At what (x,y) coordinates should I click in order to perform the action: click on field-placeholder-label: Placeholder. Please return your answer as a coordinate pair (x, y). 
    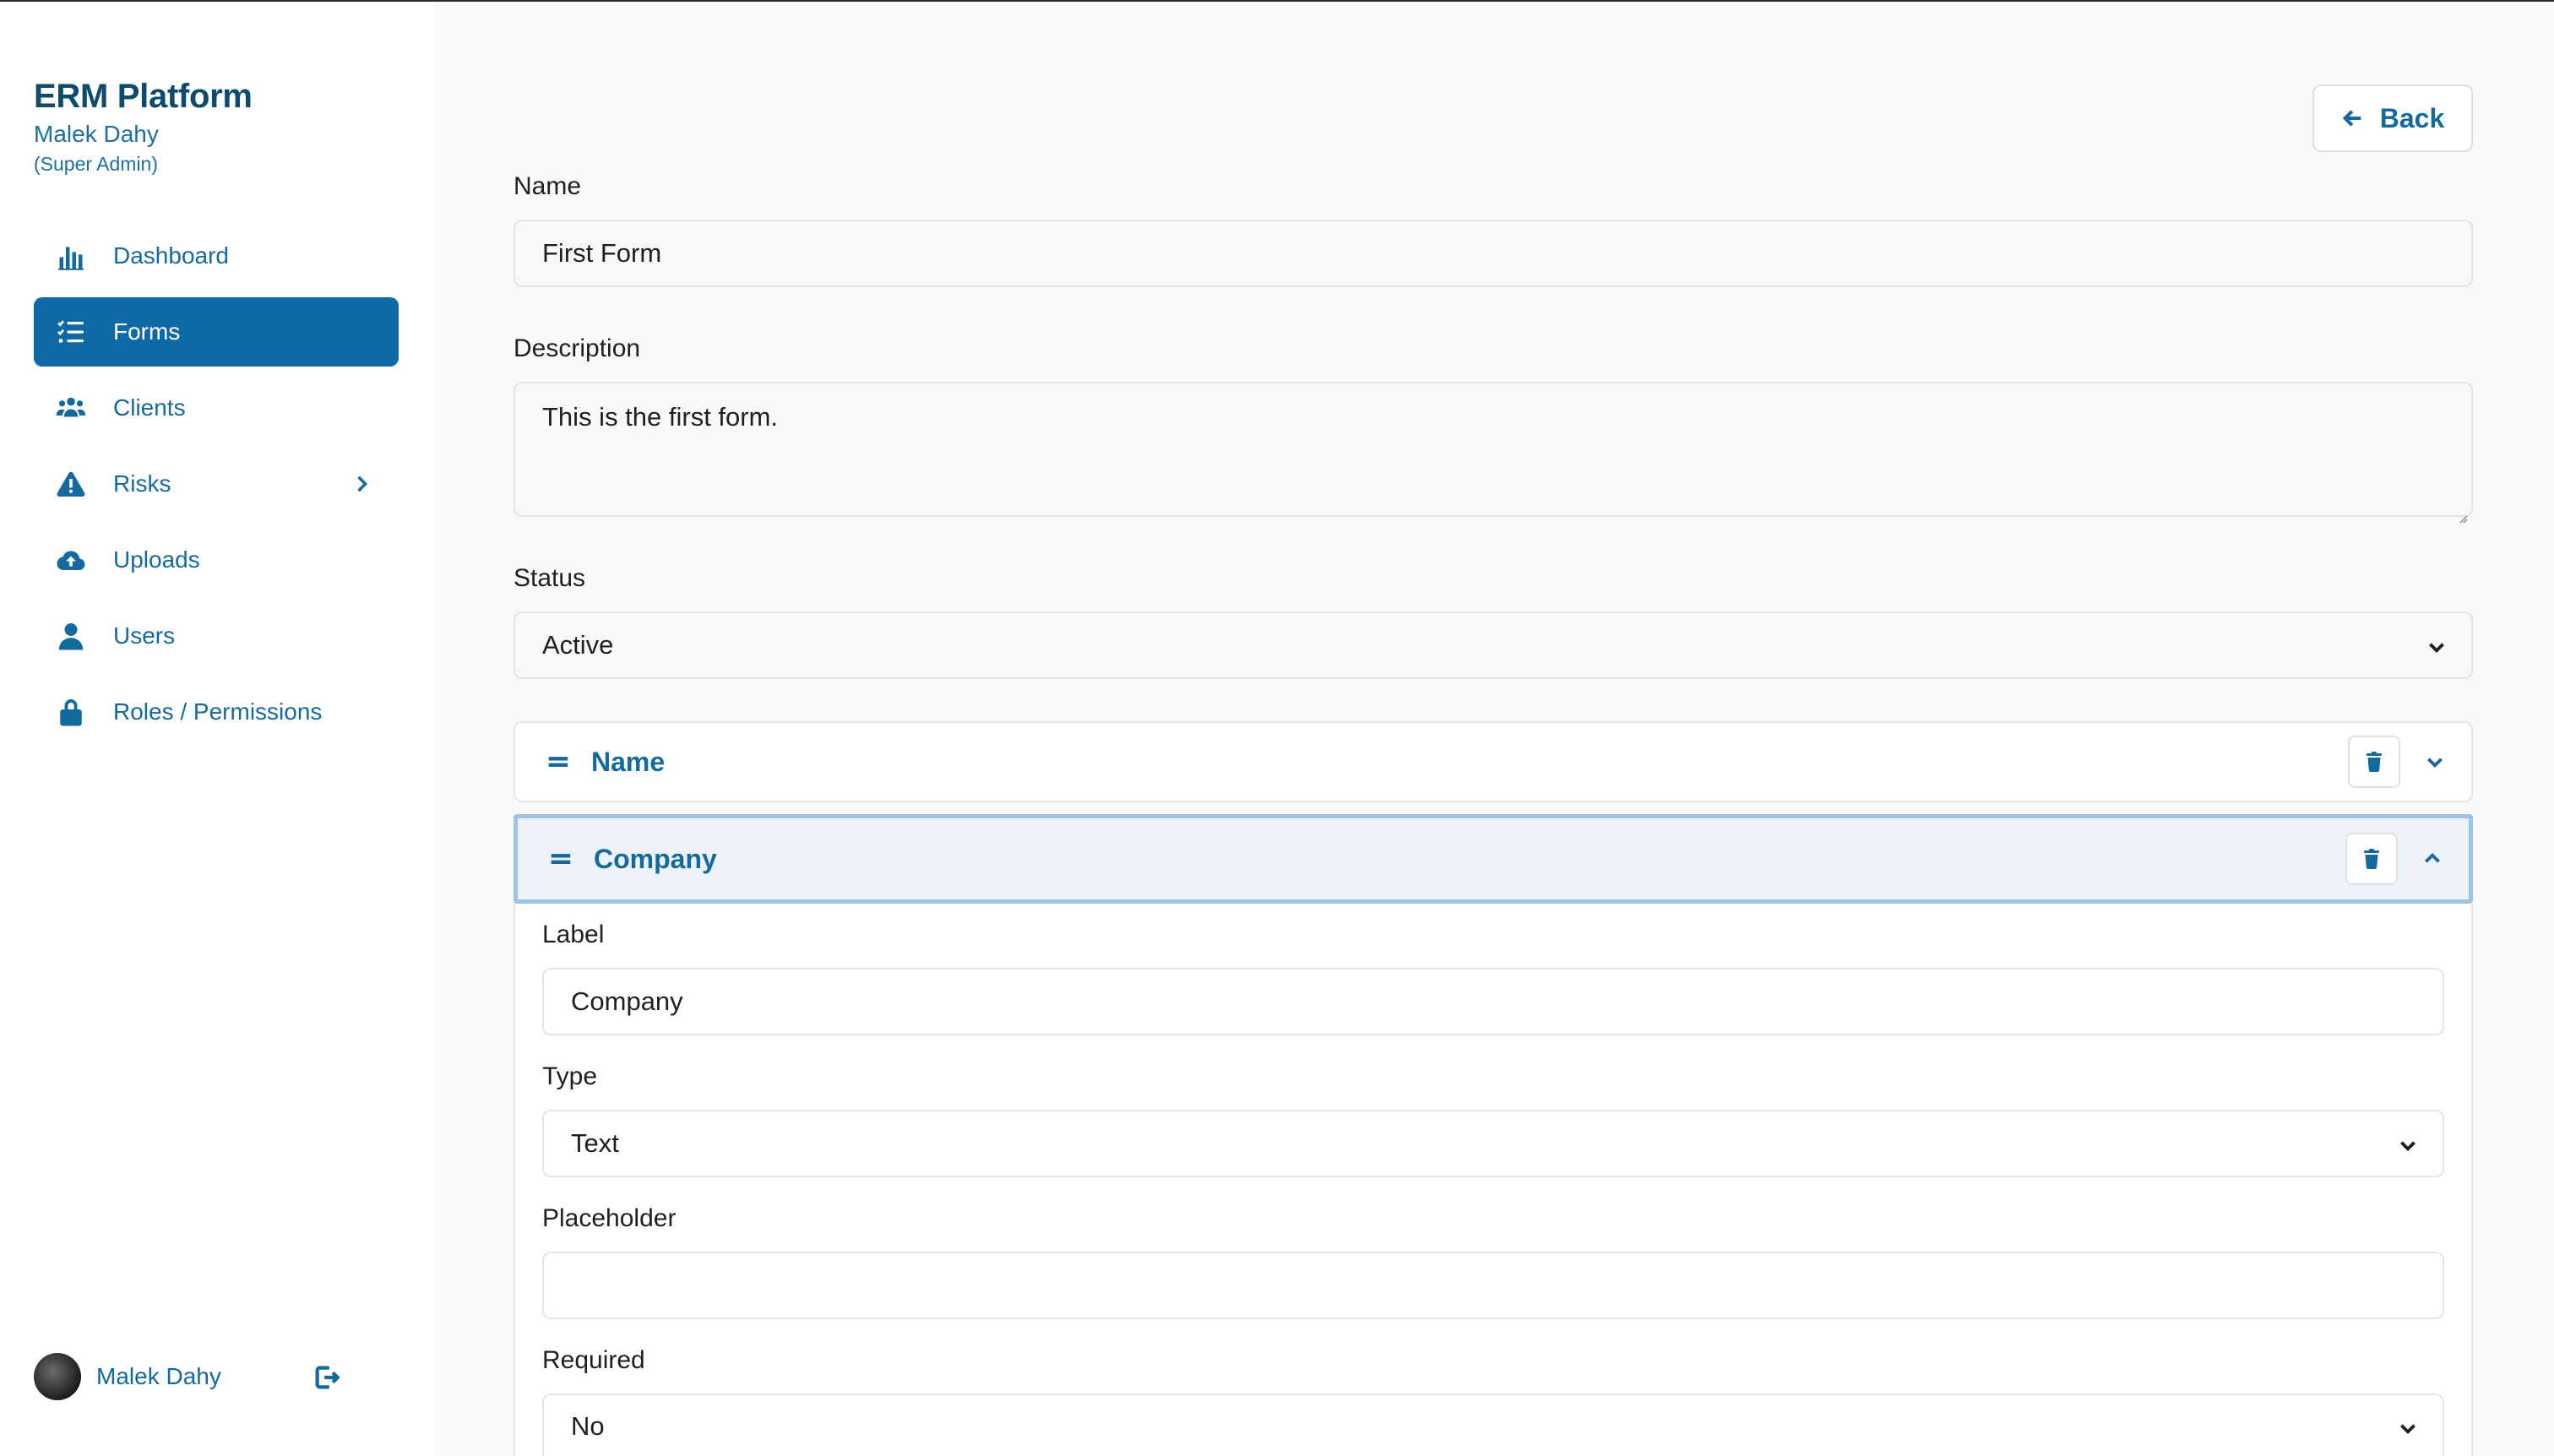
    Looking at the image, I should click on (609, 1218).